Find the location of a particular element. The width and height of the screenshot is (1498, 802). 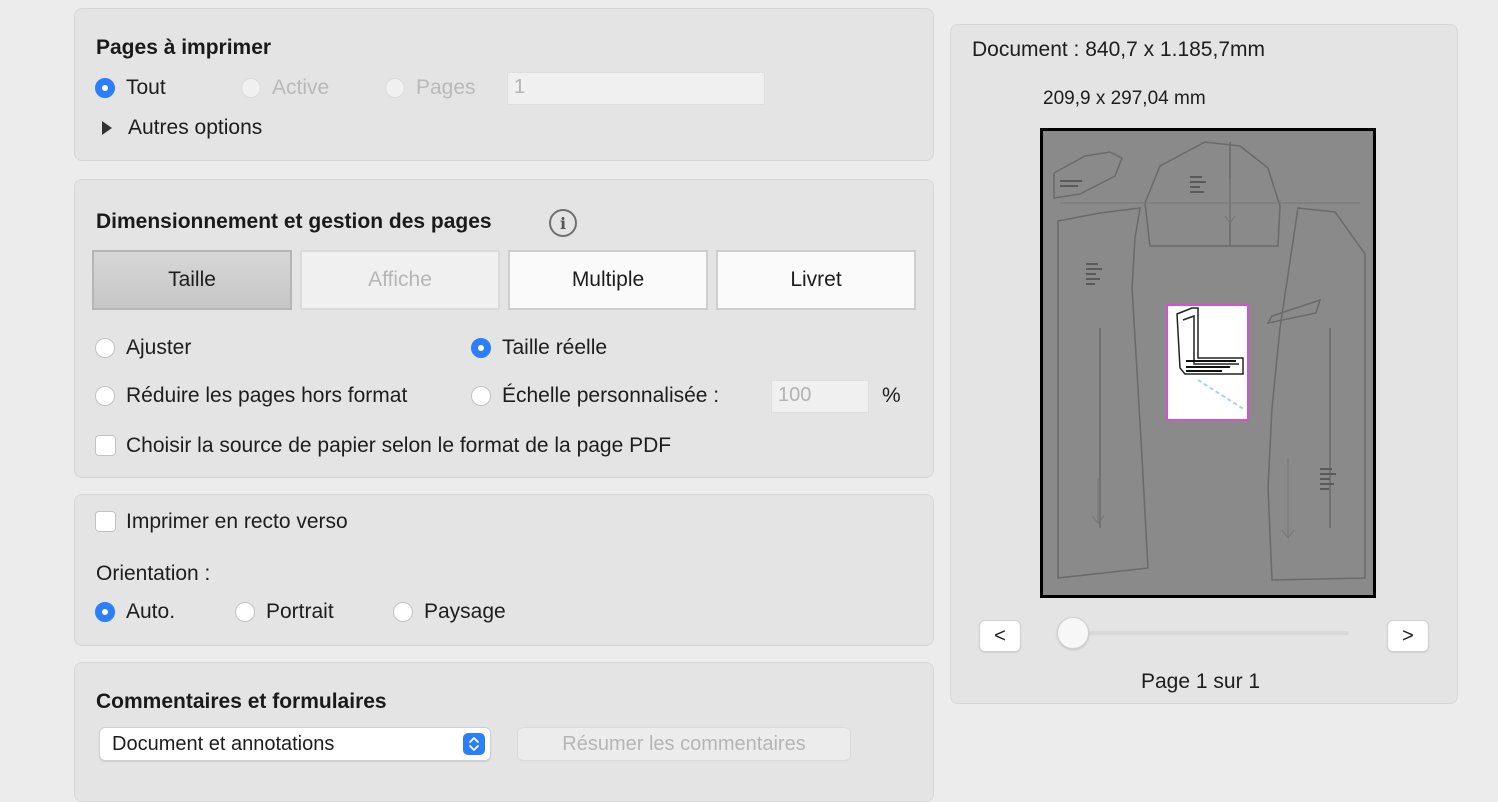

label-landscape: Paysage is located at coordinates (465, 611).